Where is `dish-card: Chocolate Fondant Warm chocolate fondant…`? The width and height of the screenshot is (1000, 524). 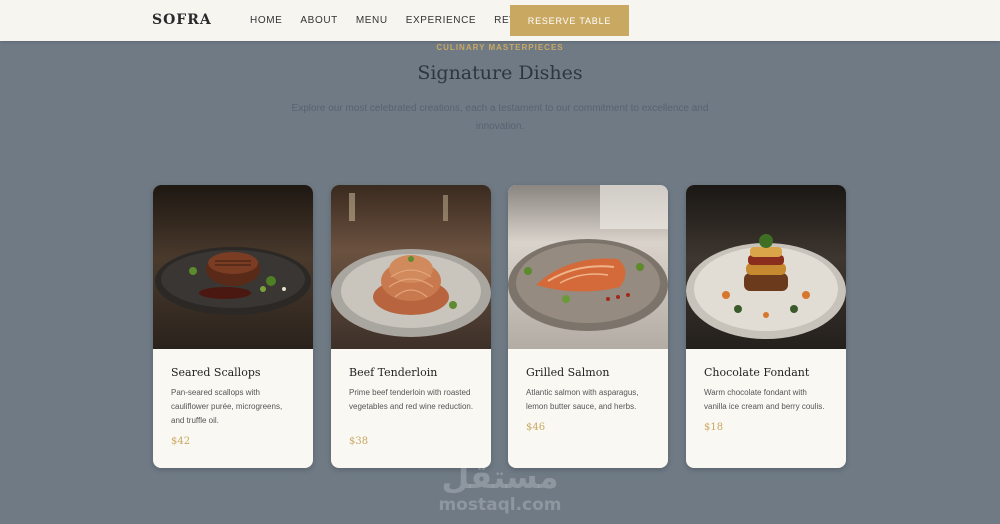 dish-card: Chocolate Fondant Warm chocolate fondant… is located at coordinates (766, 326).